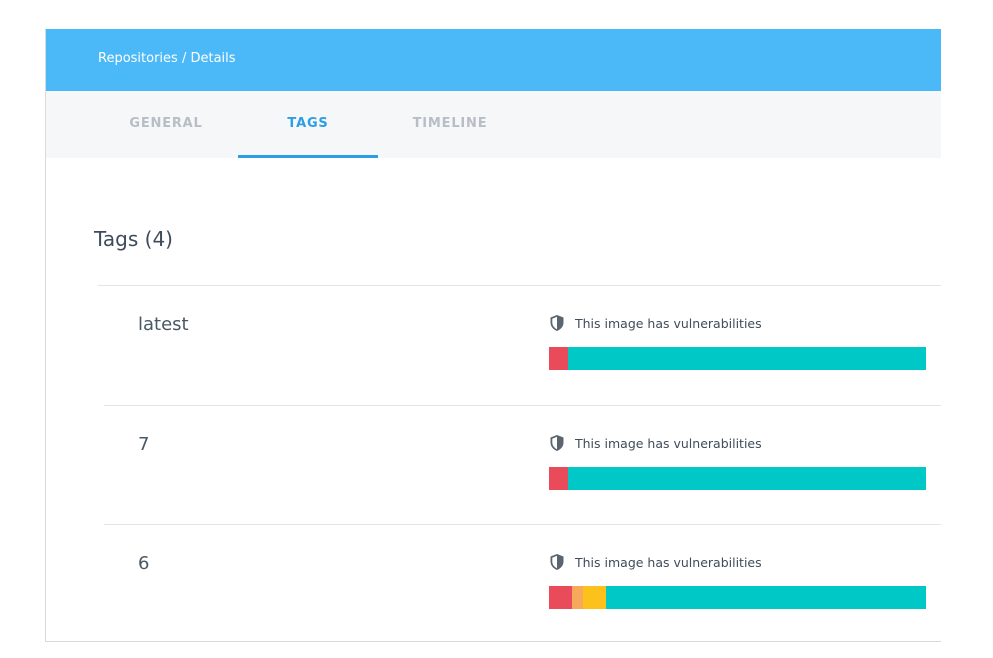 This screenshot has width=993, height=658. Describe the element at coordinates (577, 597) in the screenshot. I see `severity-high-segment` at that location.